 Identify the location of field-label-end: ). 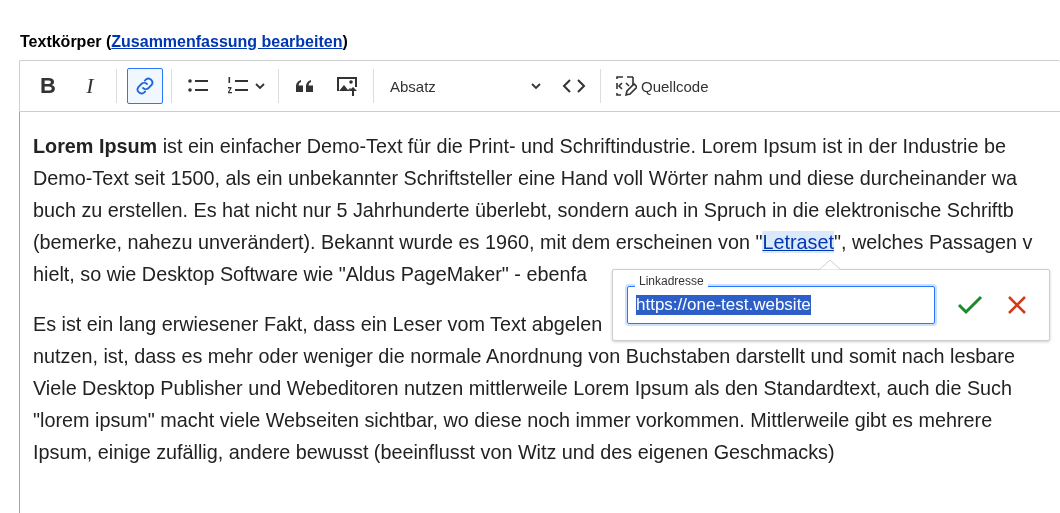
(345, 41).